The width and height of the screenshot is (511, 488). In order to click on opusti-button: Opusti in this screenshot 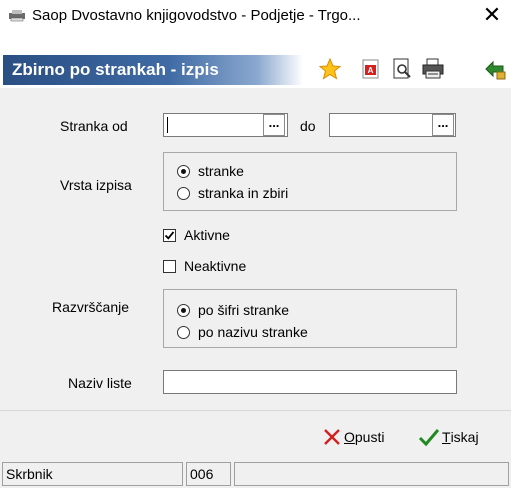, I will do `click(353, 437)`.